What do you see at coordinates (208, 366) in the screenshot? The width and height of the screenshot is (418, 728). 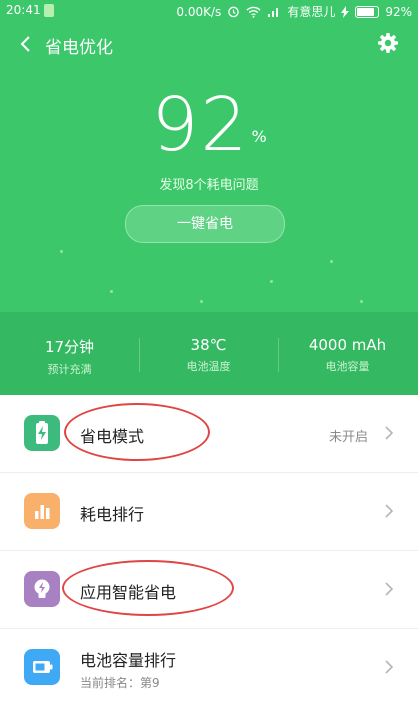 I see `stat-label: 电池温度` at bounding box center [208, 366].